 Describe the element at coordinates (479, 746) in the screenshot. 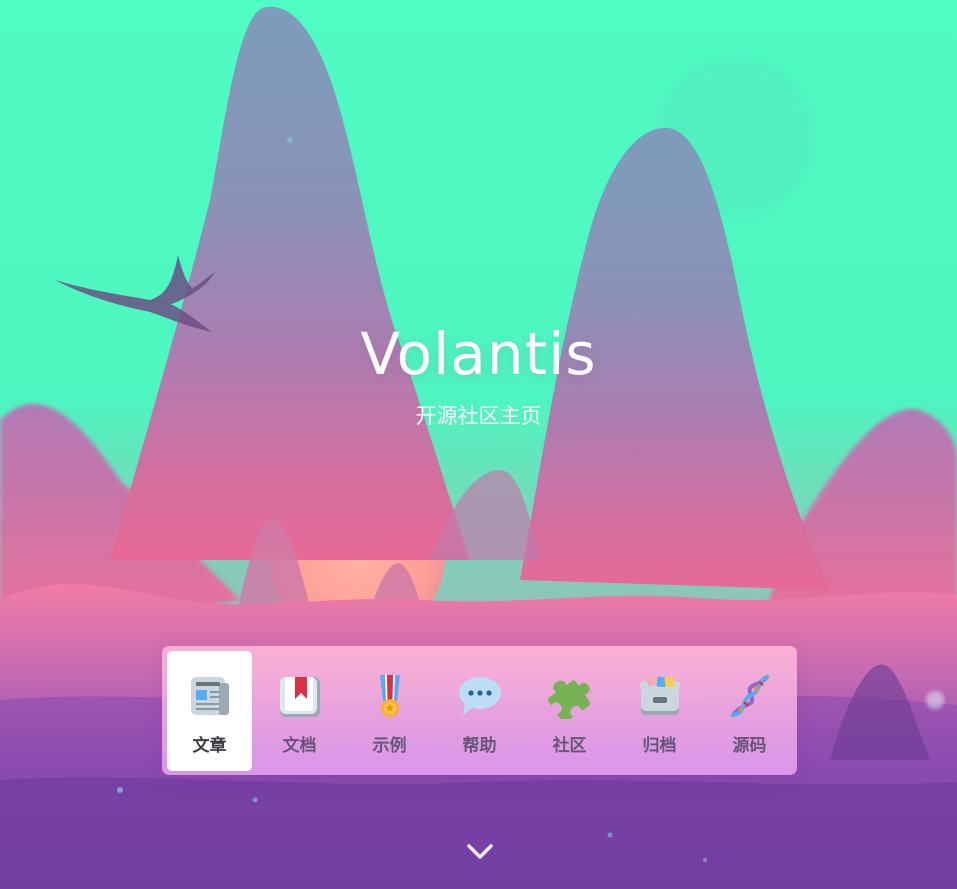

I see `nav-item-label: 帮助` at that location.